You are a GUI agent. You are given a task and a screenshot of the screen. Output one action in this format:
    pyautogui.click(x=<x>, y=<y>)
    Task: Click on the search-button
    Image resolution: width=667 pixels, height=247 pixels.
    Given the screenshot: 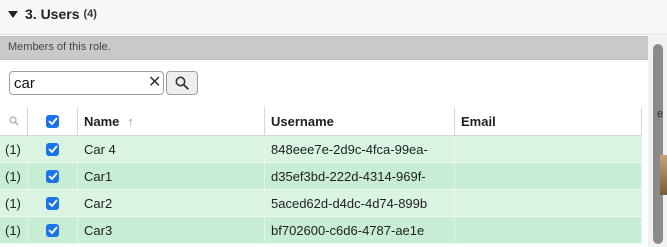 What is the action you would take?
    pyautogui.click(x=182, y=83)
    